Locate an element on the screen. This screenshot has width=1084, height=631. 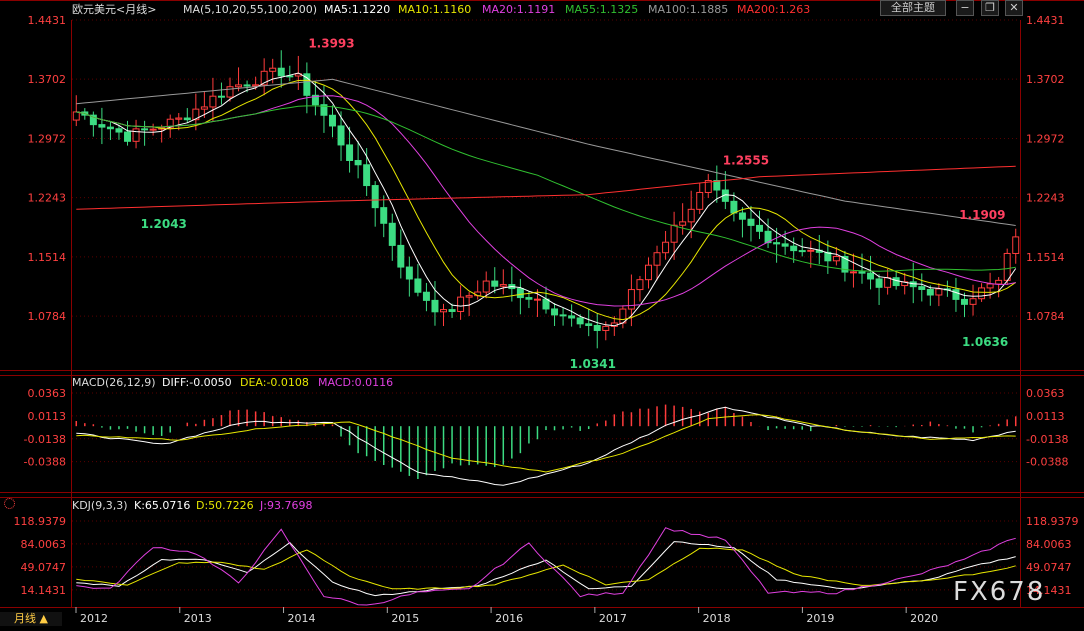
macd-layer is located at coordinates (546, 445).